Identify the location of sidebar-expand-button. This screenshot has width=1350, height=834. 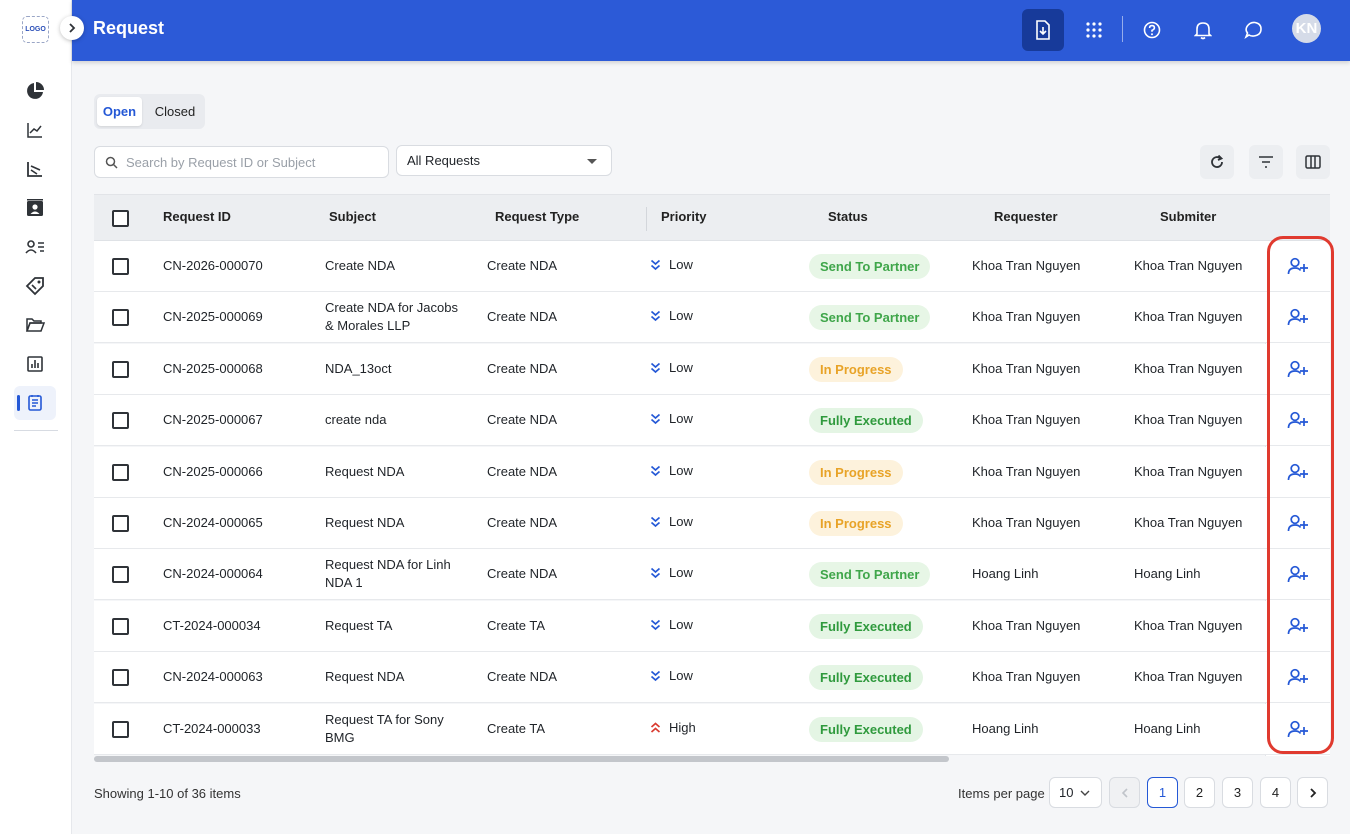
(72, 28).